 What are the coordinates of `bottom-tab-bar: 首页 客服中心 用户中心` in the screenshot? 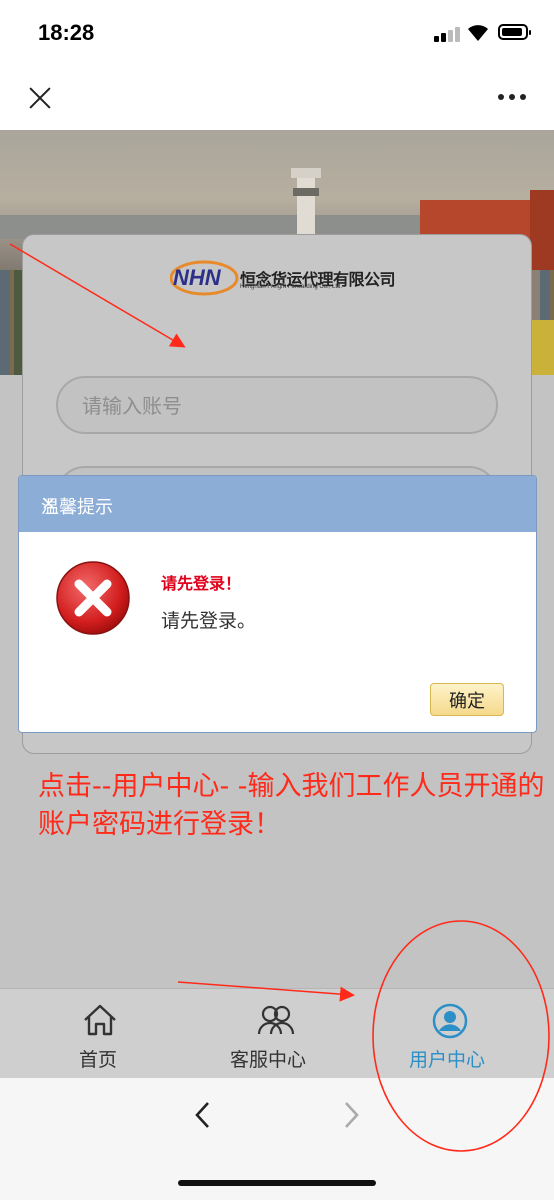 It's located at (277, 1033).